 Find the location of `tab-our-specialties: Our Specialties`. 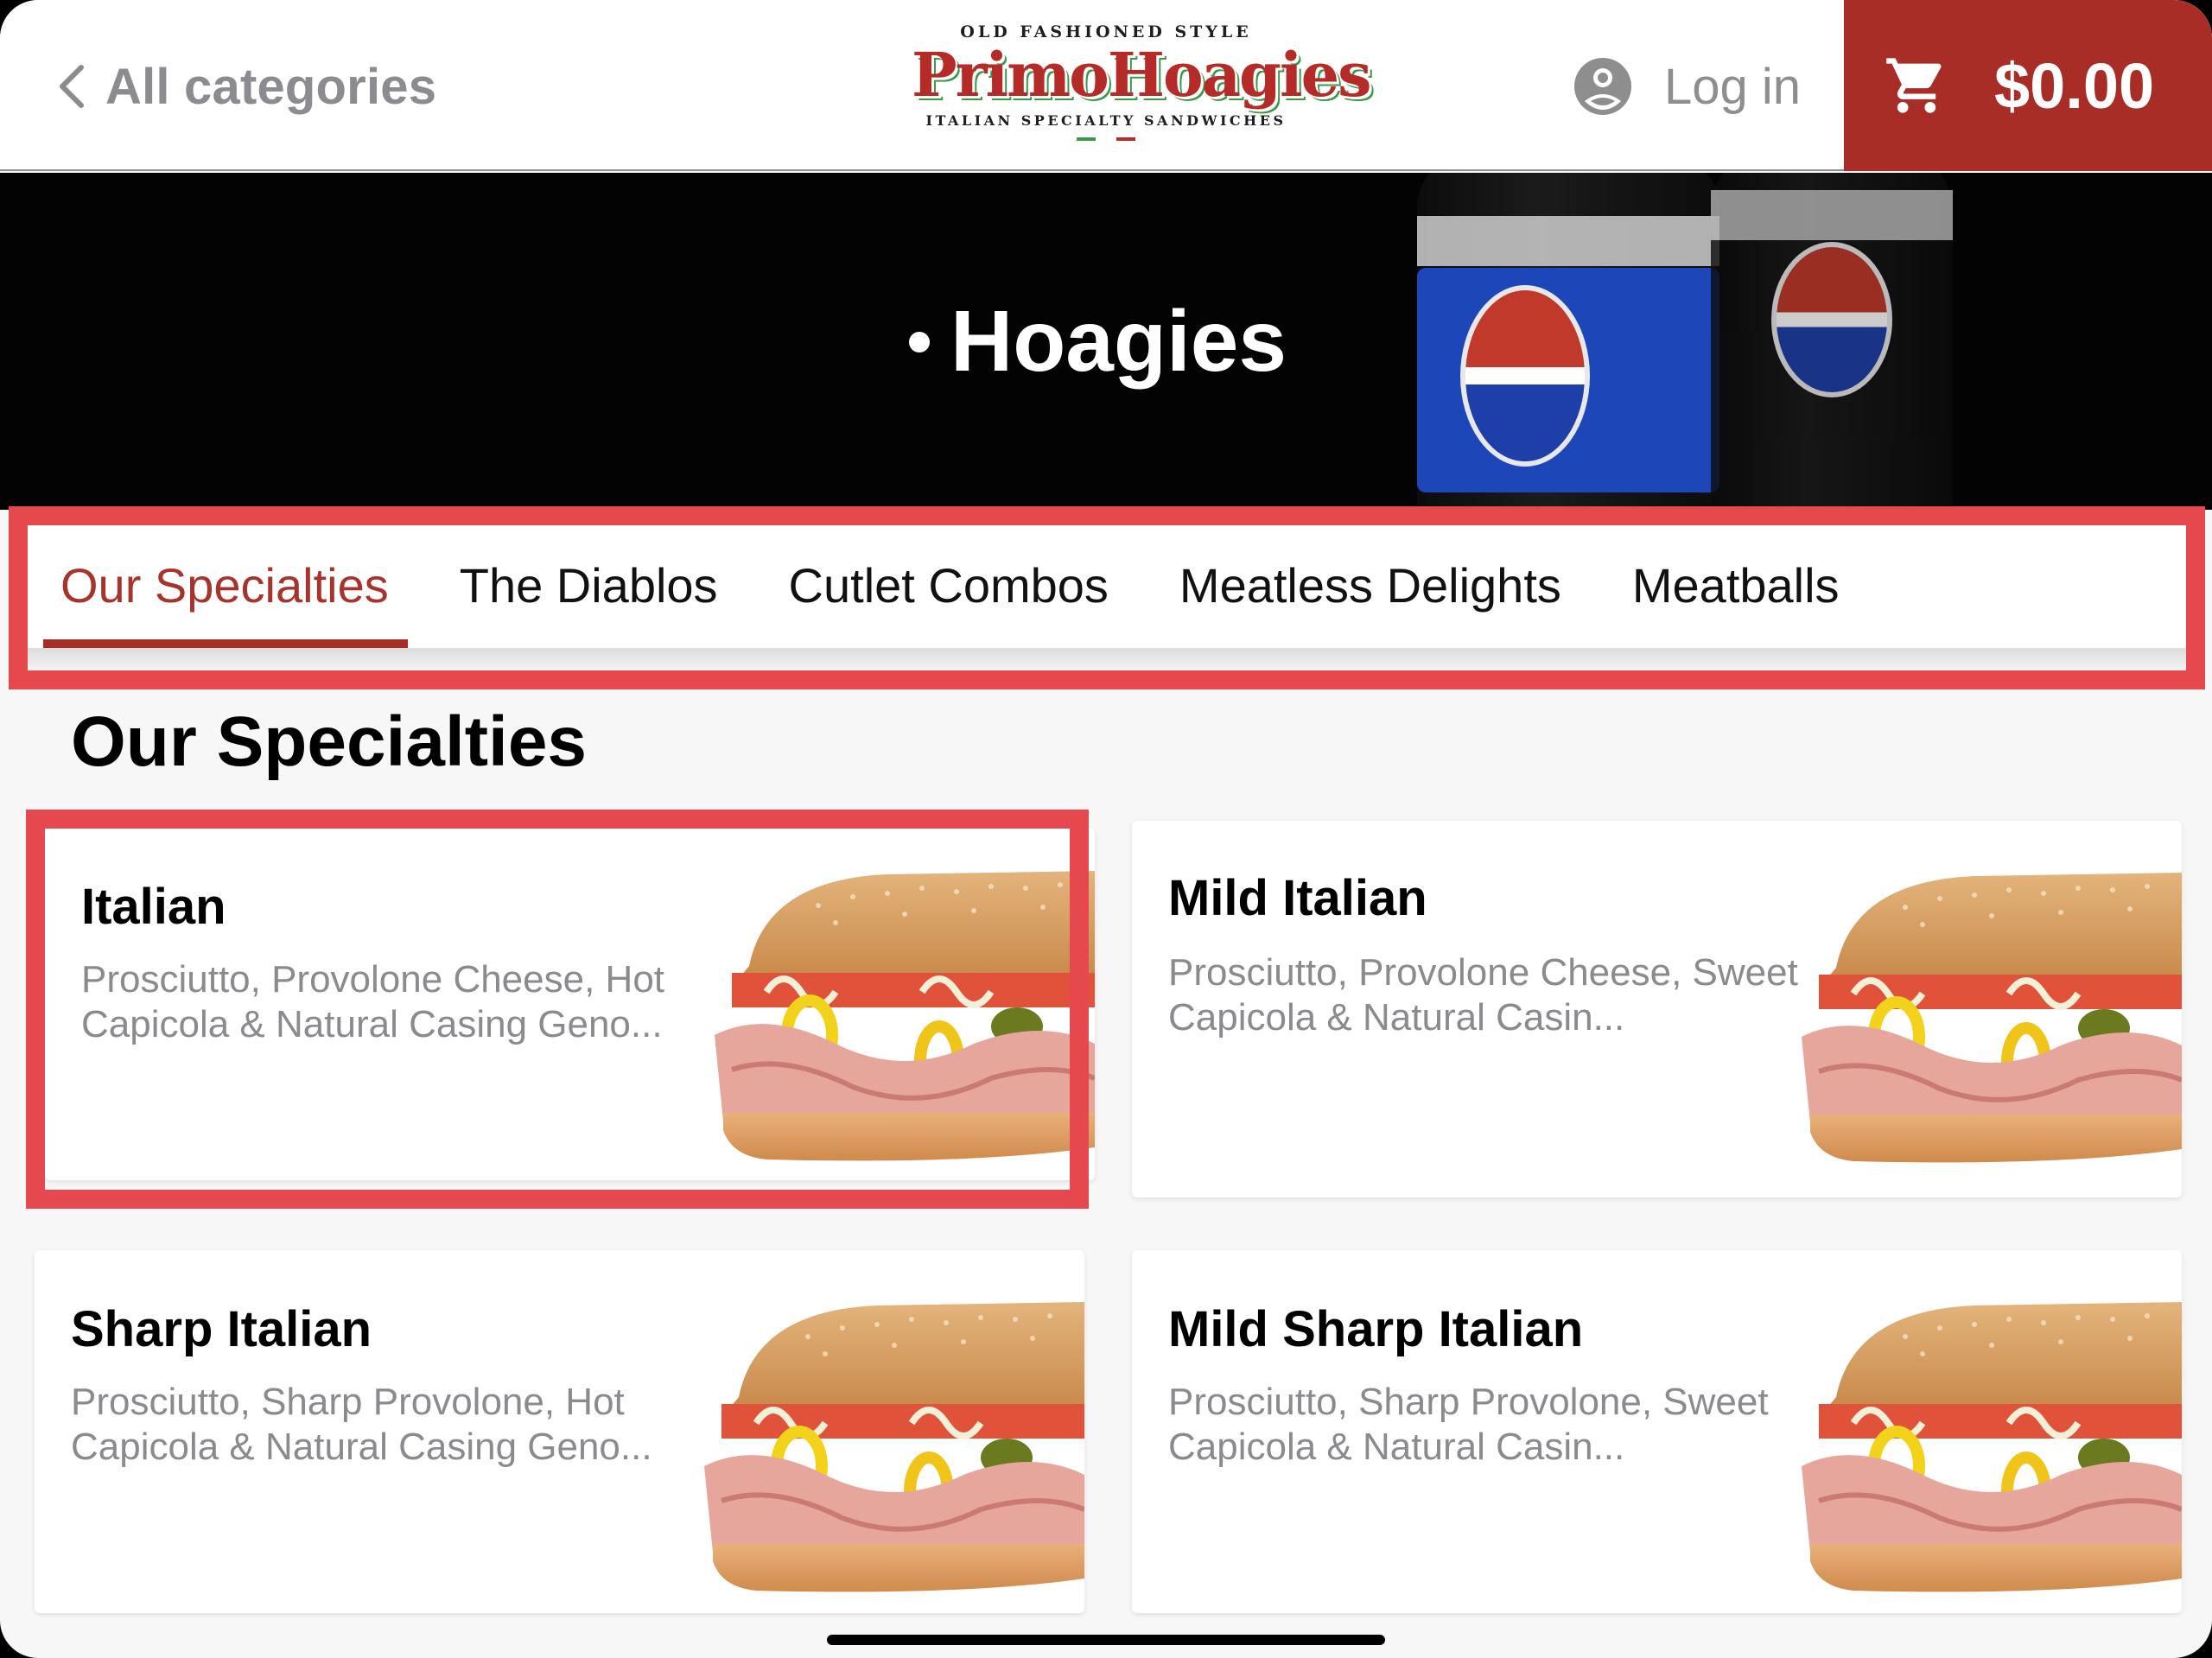

tab-our-specialties: Our Specialties is located at coordinates (225, 586).